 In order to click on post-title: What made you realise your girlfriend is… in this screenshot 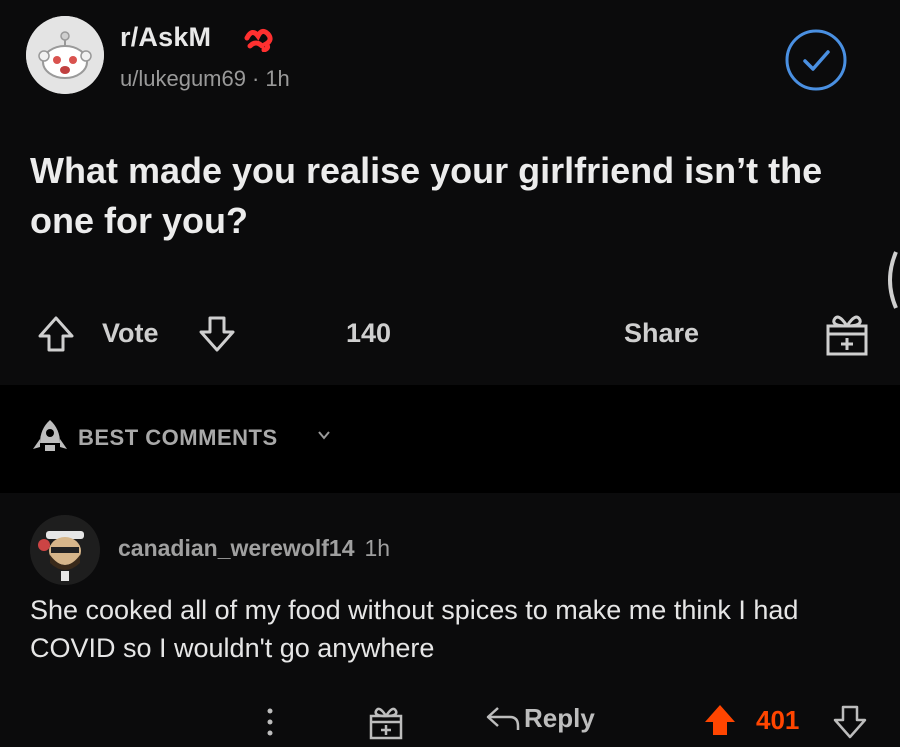, I will do `click(445, 196)`.